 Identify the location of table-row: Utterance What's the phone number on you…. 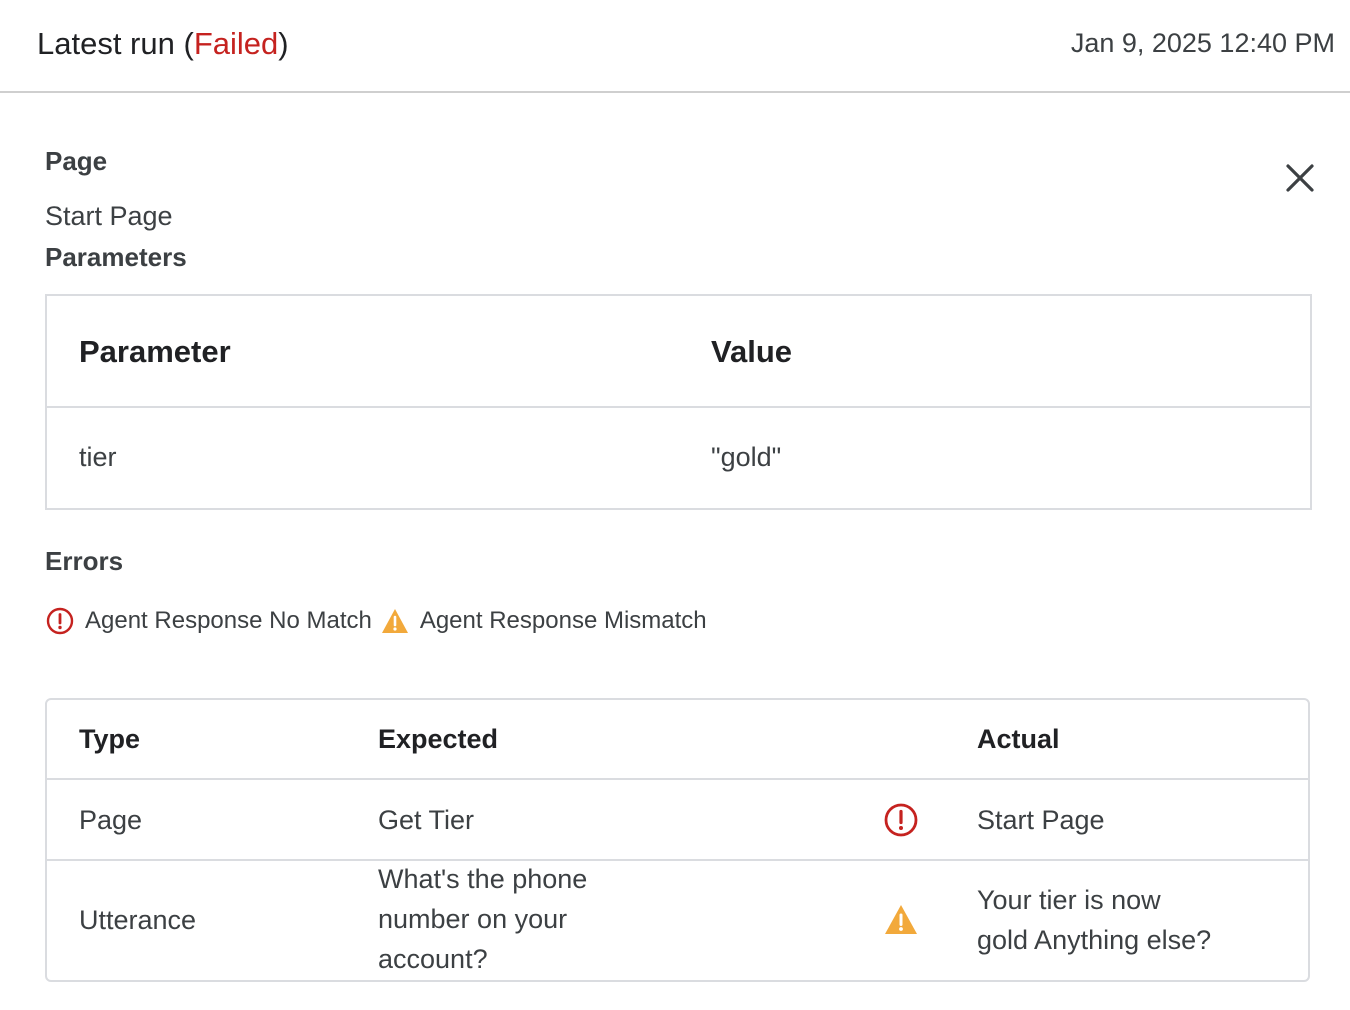
(677, 919).